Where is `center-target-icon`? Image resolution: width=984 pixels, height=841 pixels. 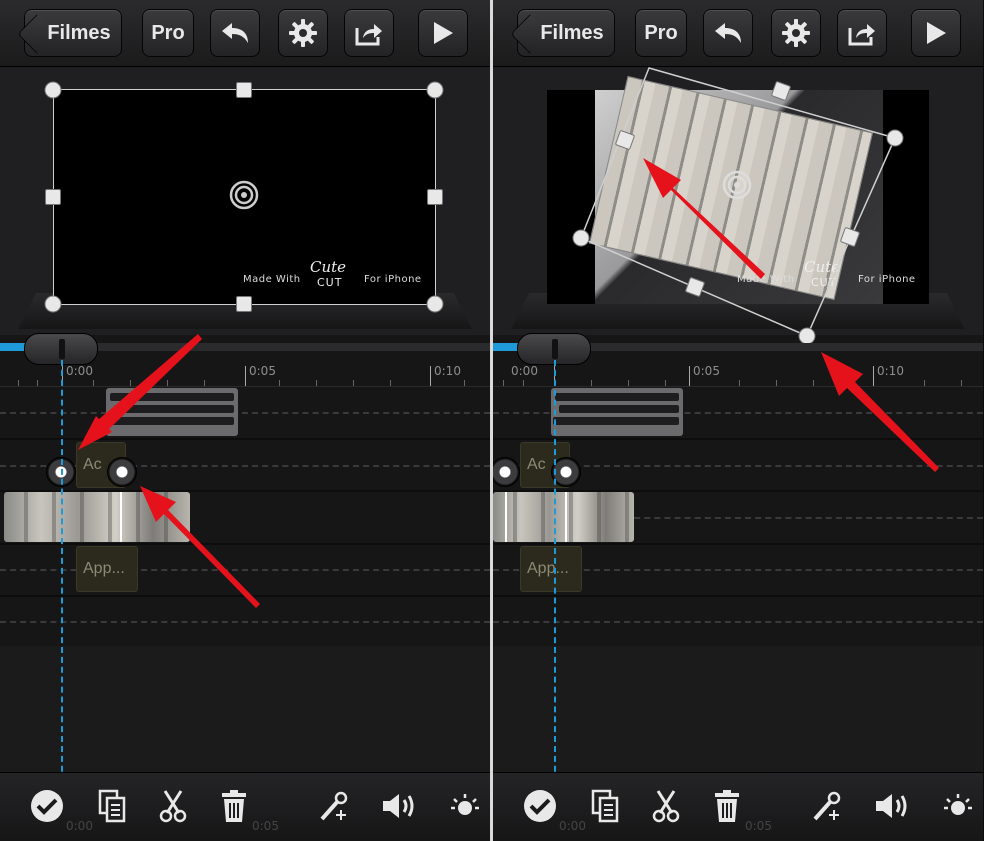
center-target-icon is located at coordinates (737, 187).